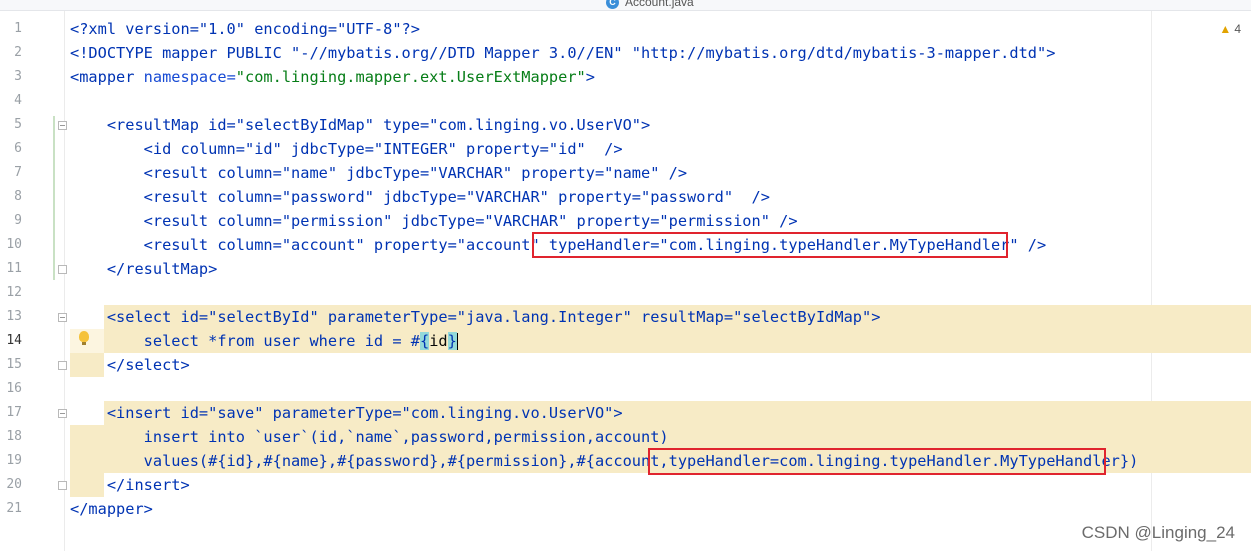 This screenshot has height=551, width=1251. What do you see at coordinates (14, 388) in the screenshot?
I see `line-number: 16` at bounding box center [14, 388].